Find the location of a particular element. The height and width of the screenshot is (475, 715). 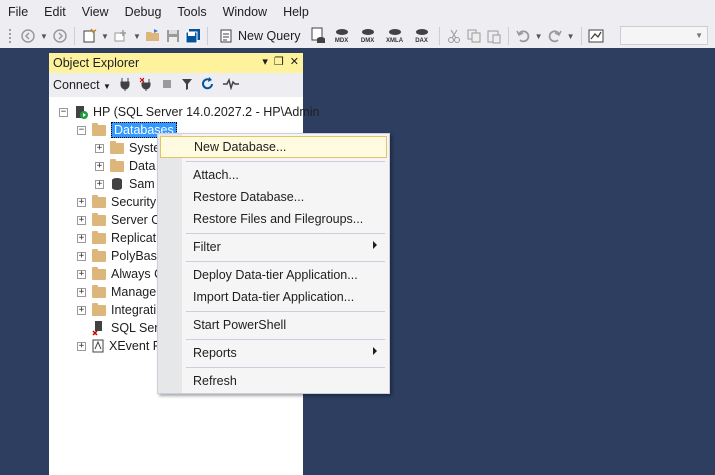

new-project-dropdown-icon: ▼ is located at coordinates (105, 36).